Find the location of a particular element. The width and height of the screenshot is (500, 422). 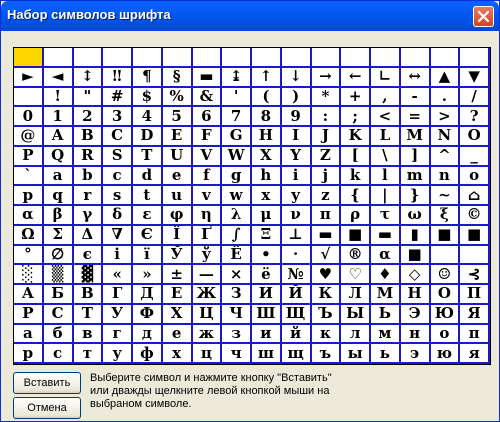

char-cell: . is located at coordinates (445, 97).